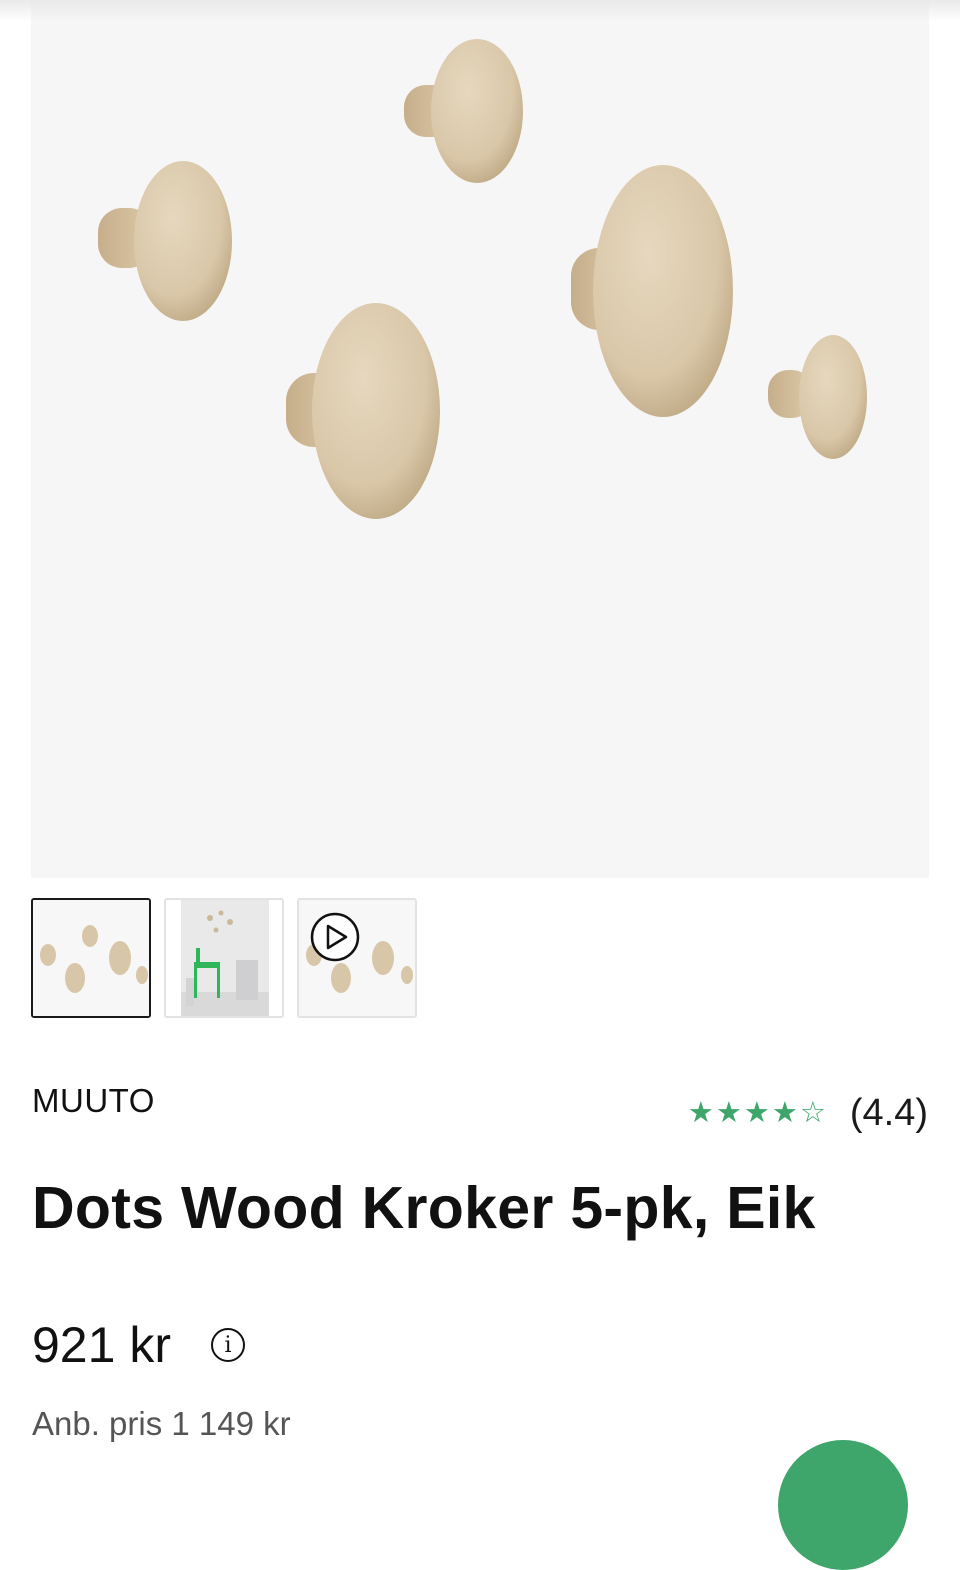  I want to click on info-icon: i, so click(227, 1345).